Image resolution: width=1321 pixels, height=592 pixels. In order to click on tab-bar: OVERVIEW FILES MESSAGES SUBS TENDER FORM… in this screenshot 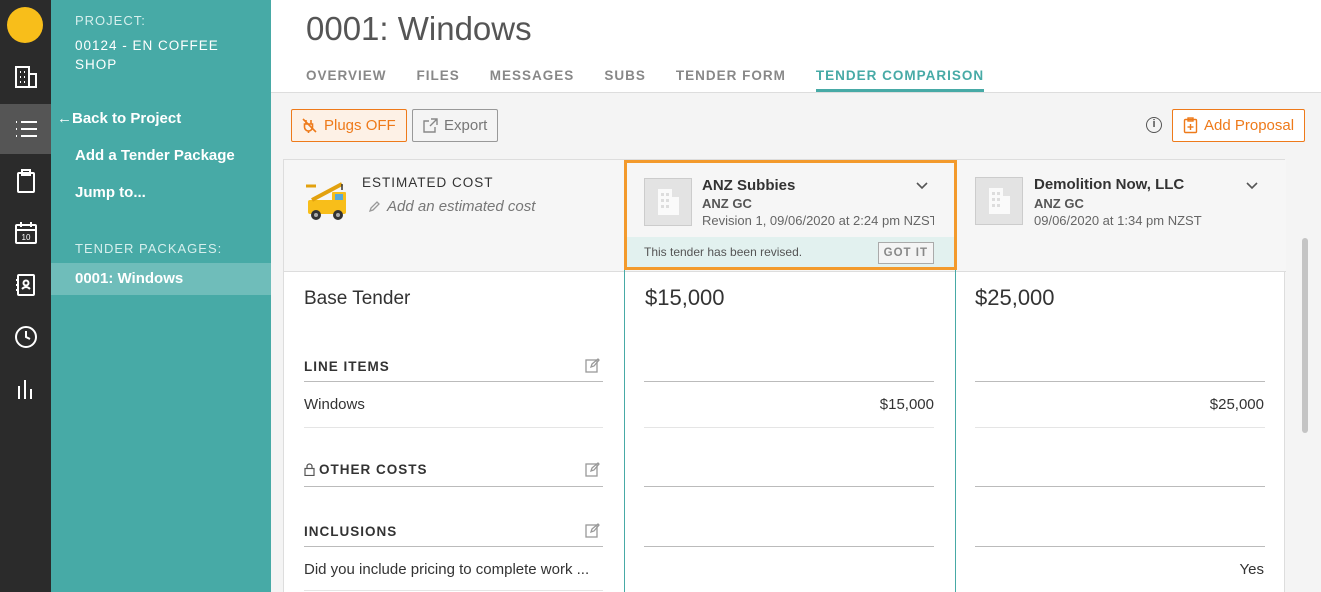, I will do `click(660, 80)`.